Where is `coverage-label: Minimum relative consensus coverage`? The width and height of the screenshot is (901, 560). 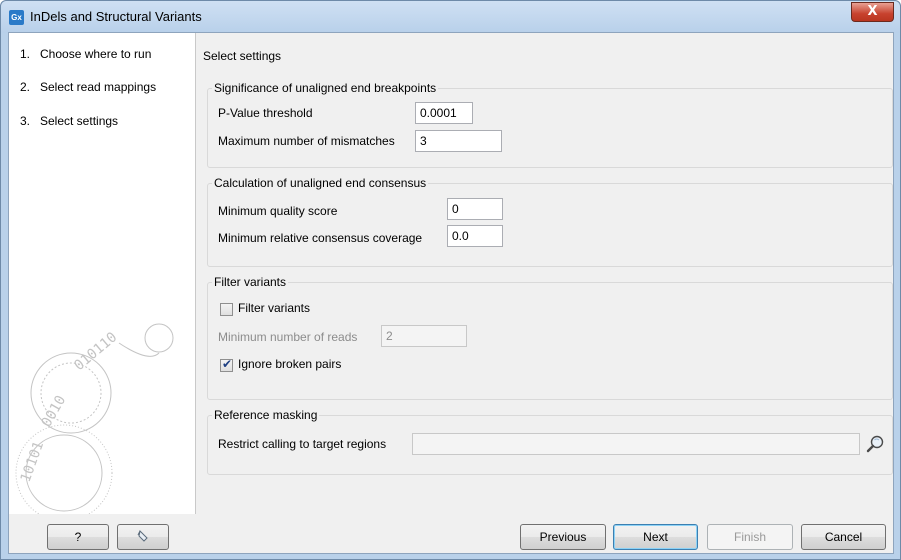 coverage-label: Minimum relative consensus coverage is located at coordinates (320, 238).